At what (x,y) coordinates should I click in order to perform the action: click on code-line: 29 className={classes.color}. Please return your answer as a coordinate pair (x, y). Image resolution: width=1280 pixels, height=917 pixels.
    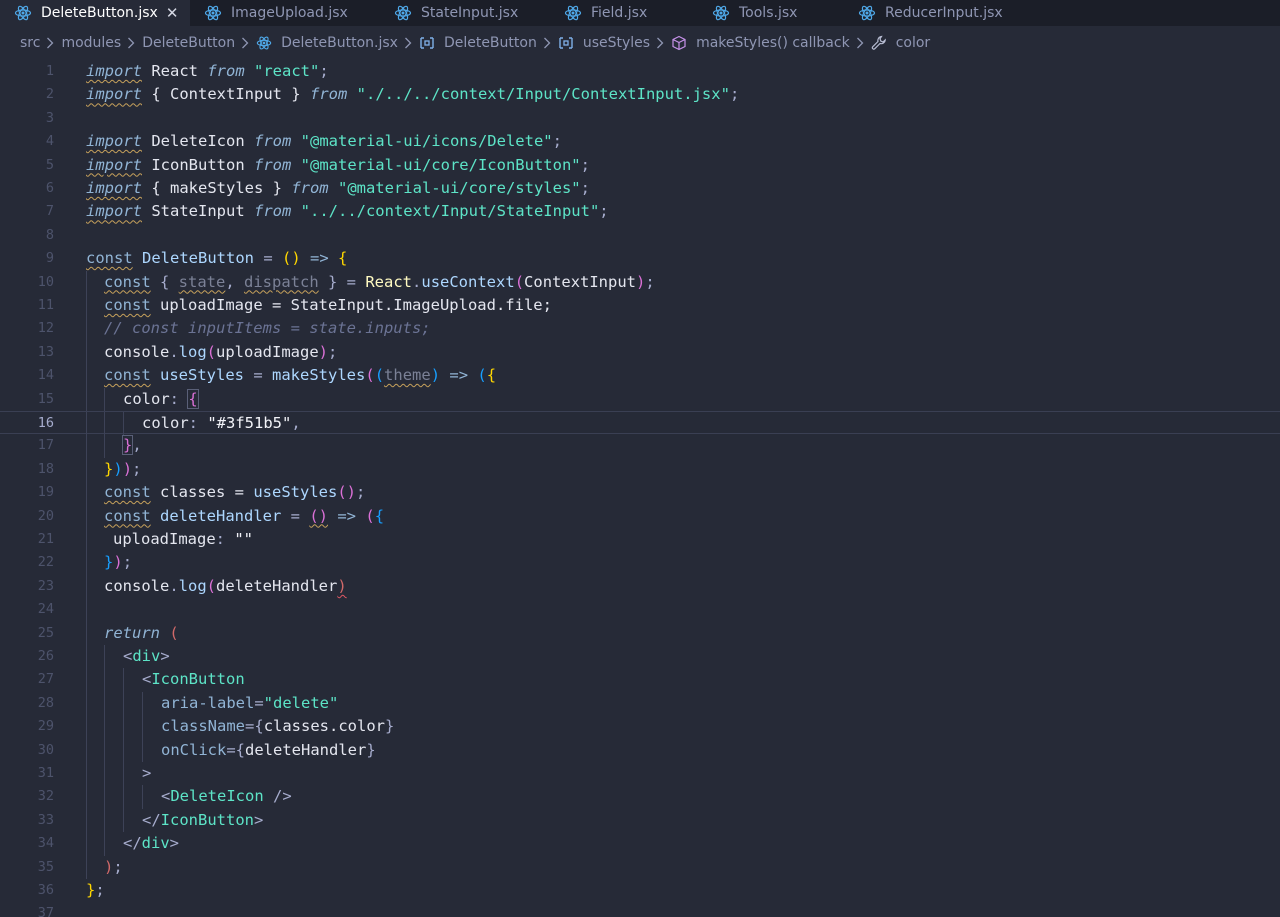
    Looking at the image, I should click on (640, 727).